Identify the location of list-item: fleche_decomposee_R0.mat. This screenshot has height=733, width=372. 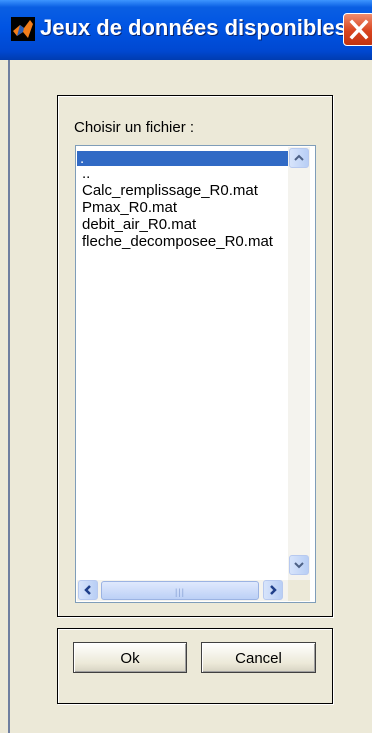
(176, 242).